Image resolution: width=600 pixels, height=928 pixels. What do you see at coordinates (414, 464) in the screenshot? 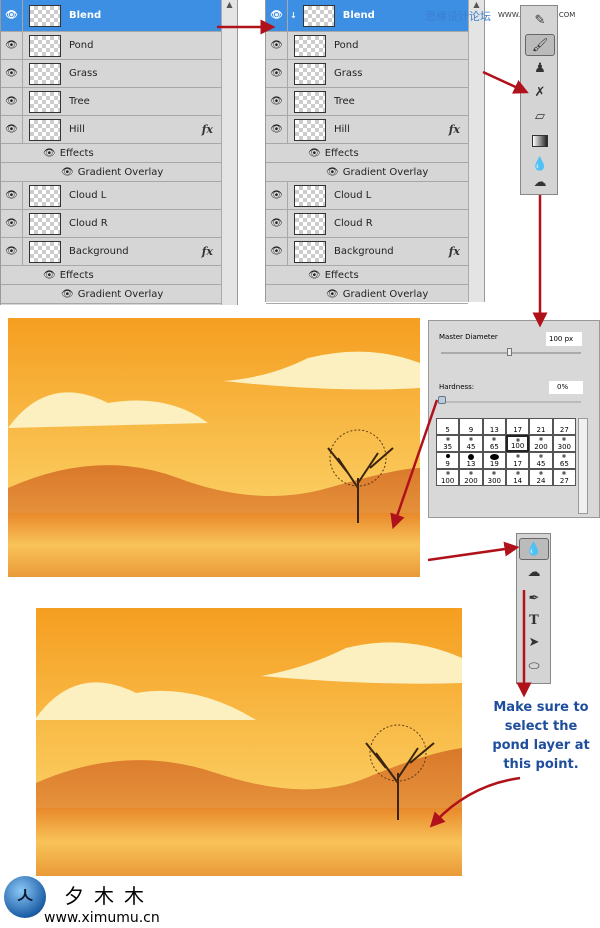
I see `arrow-to-landscape` at bounding box center [414, 464].